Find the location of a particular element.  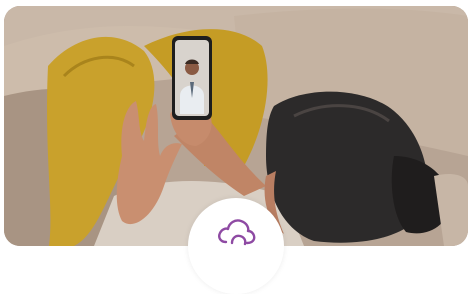

feature-badge is located at coordinates (236, 246).